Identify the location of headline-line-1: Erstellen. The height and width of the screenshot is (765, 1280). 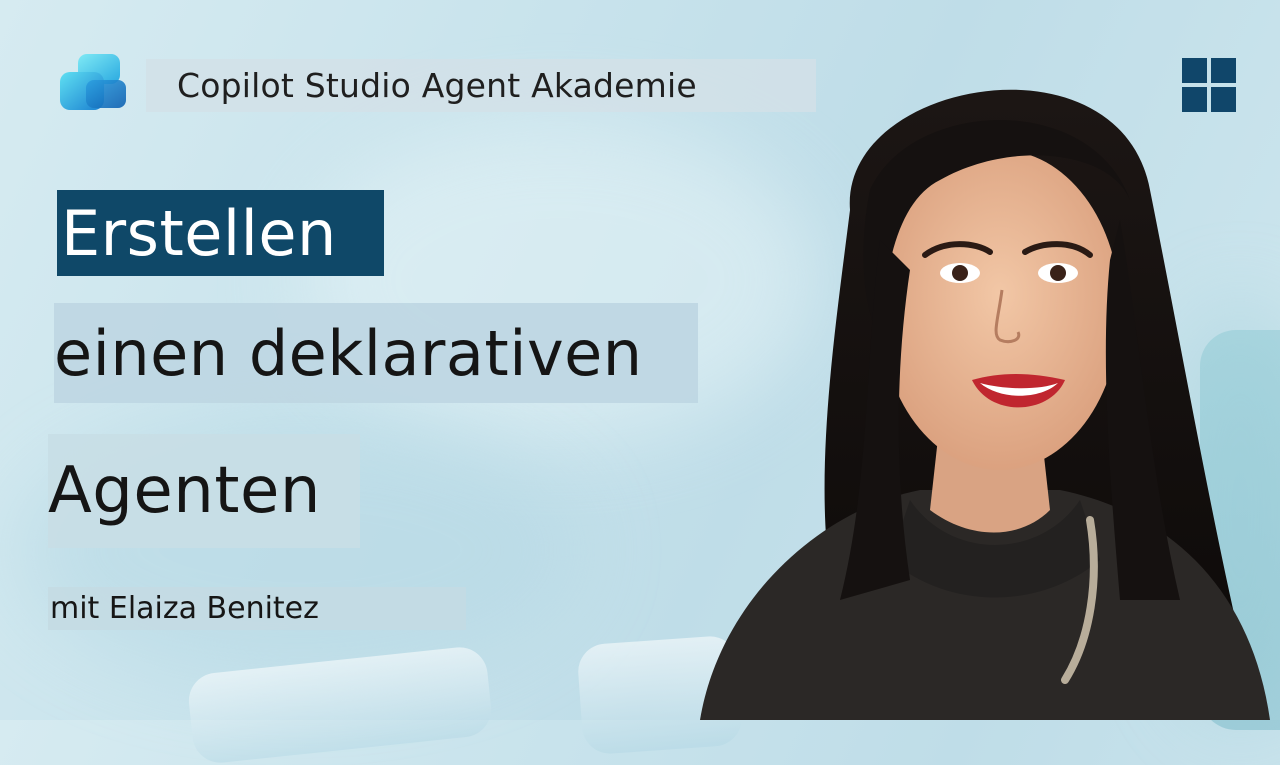
(220, 233).